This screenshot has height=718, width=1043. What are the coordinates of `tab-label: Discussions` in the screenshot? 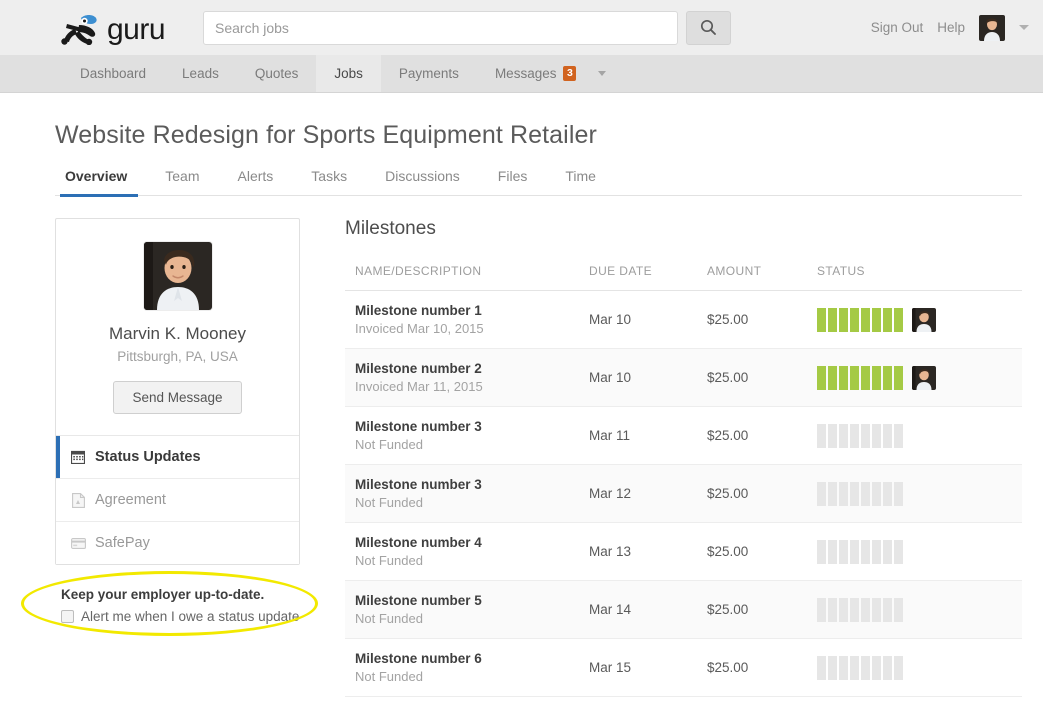 It's located at (422, 176).